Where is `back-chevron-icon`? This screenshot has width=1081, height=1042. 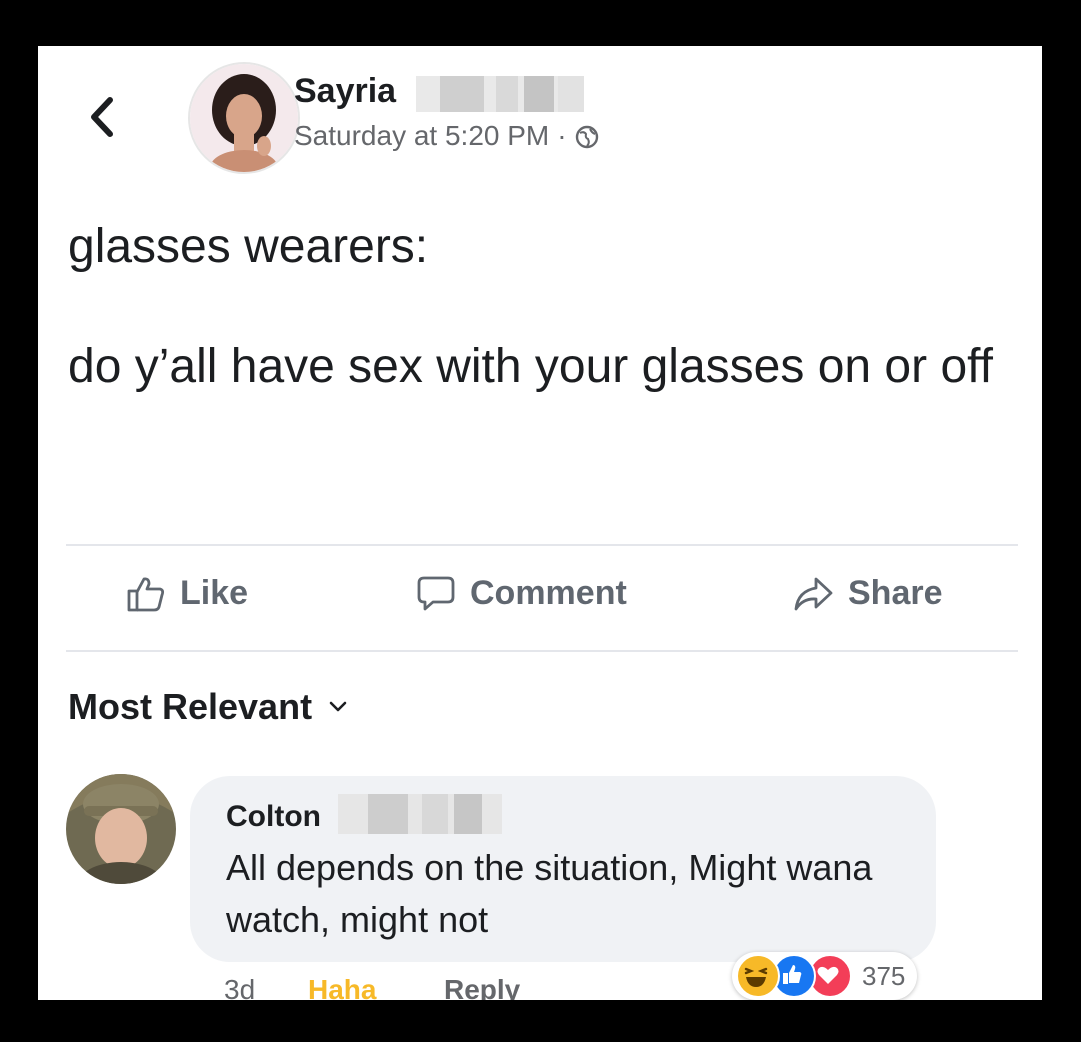 back-chevron-icon is located at coordinates (102, 117).